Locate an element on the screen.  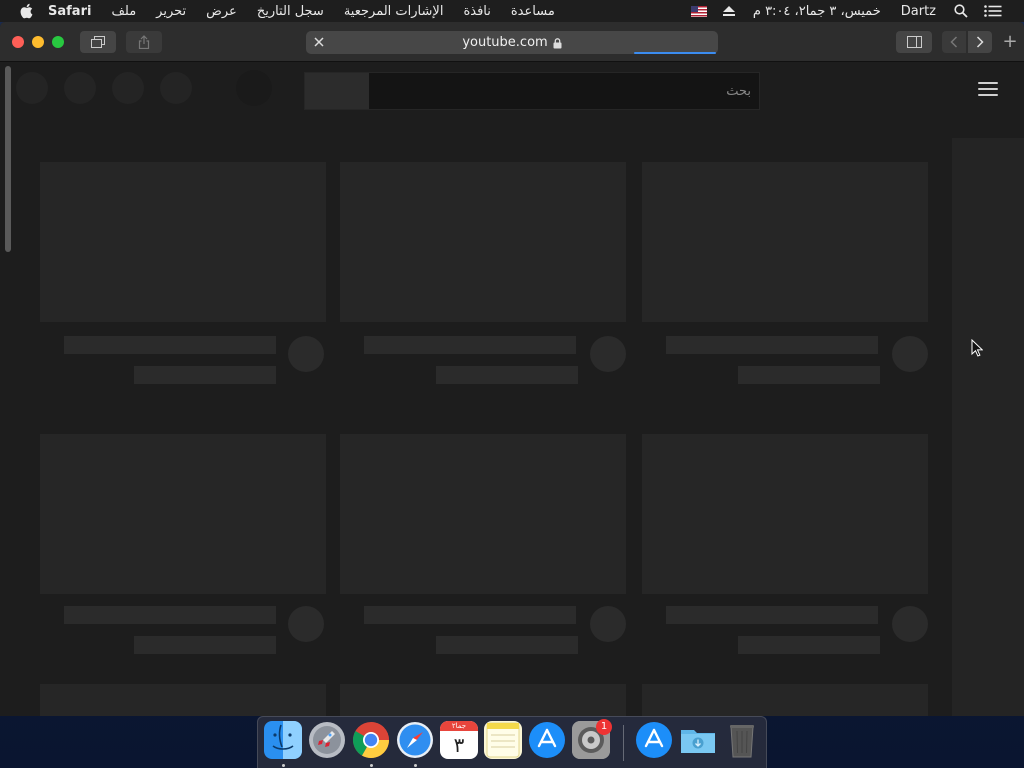
calendar-day-label: ٣ is located at coordinates (459, 745).